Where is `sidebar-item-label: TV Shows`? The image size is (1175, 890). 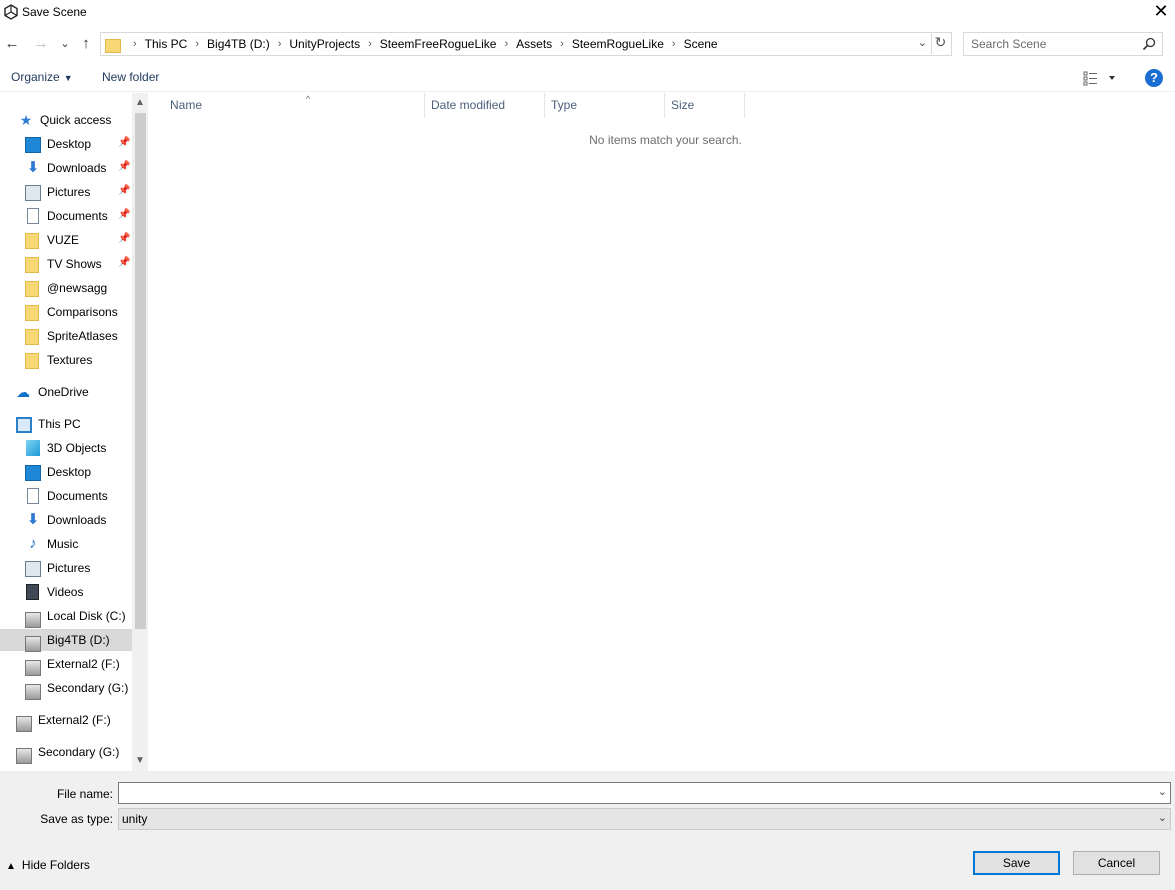 sidebar-item-label: TV Shows is located at coordinates (74, 264).